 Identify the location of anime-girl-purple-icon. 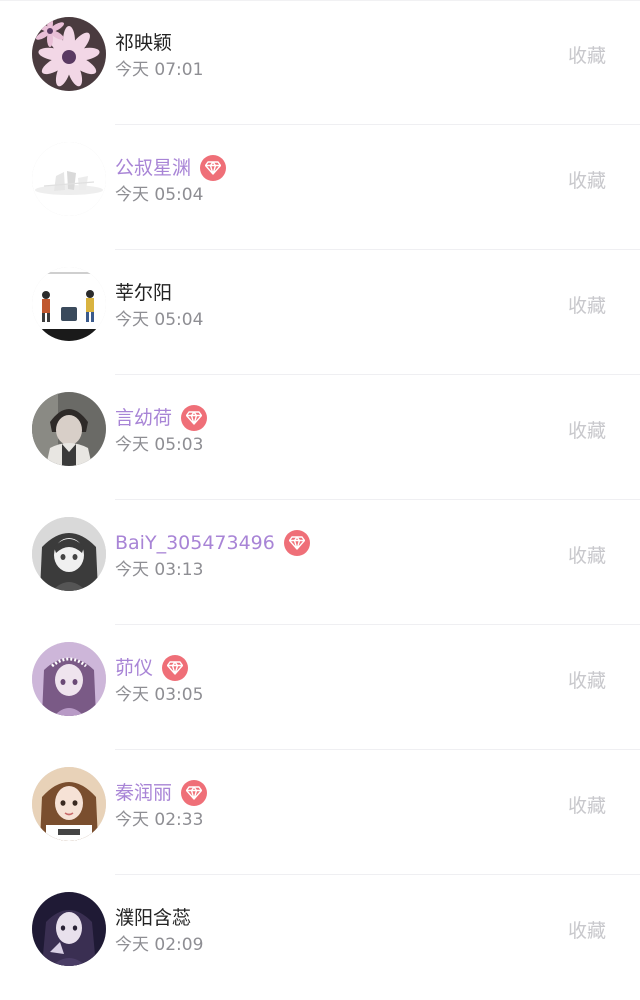
(69, 679).